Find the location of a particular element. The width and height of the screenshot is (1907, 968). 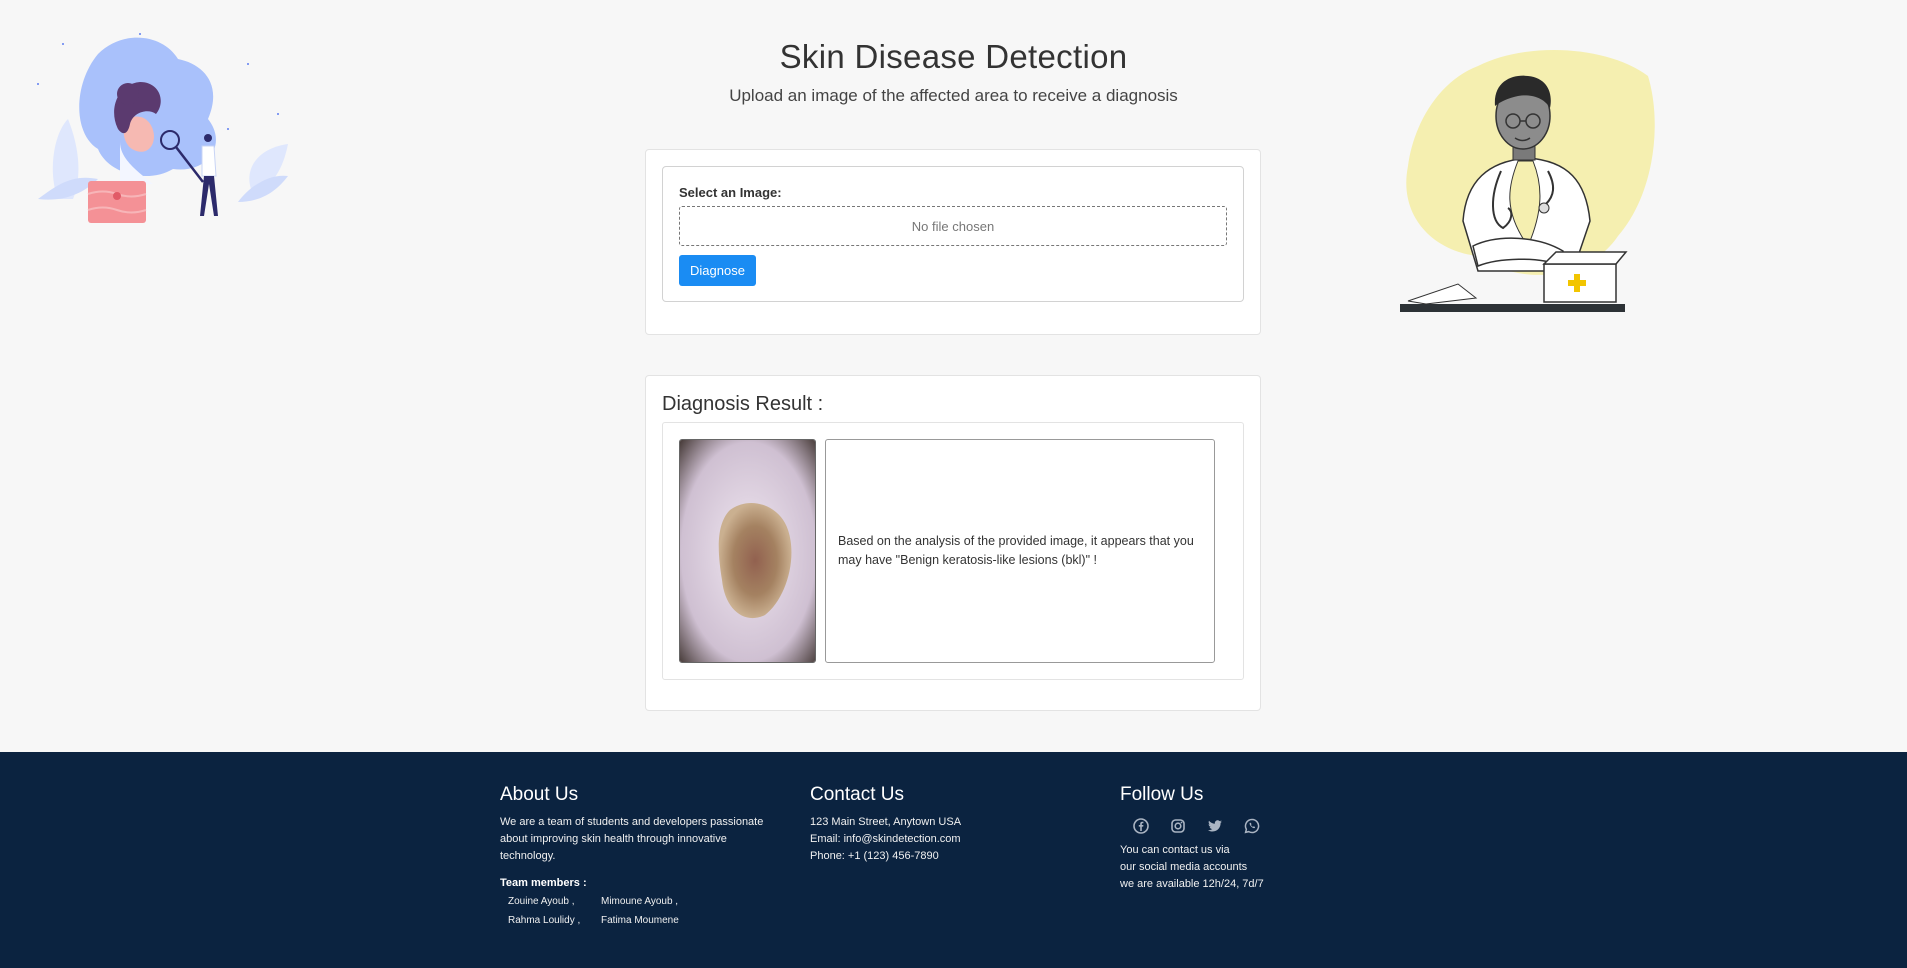

whatsapp-icon is located at coordinates (1252, 826).